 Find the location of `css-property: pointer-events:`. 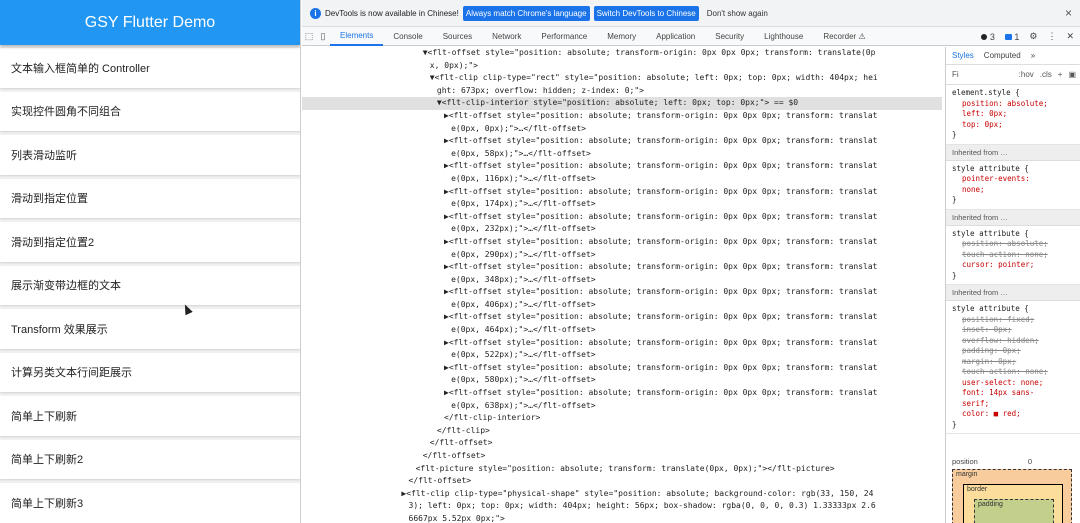

css-property: pointer-events: is located at coordinates (1013, 179).